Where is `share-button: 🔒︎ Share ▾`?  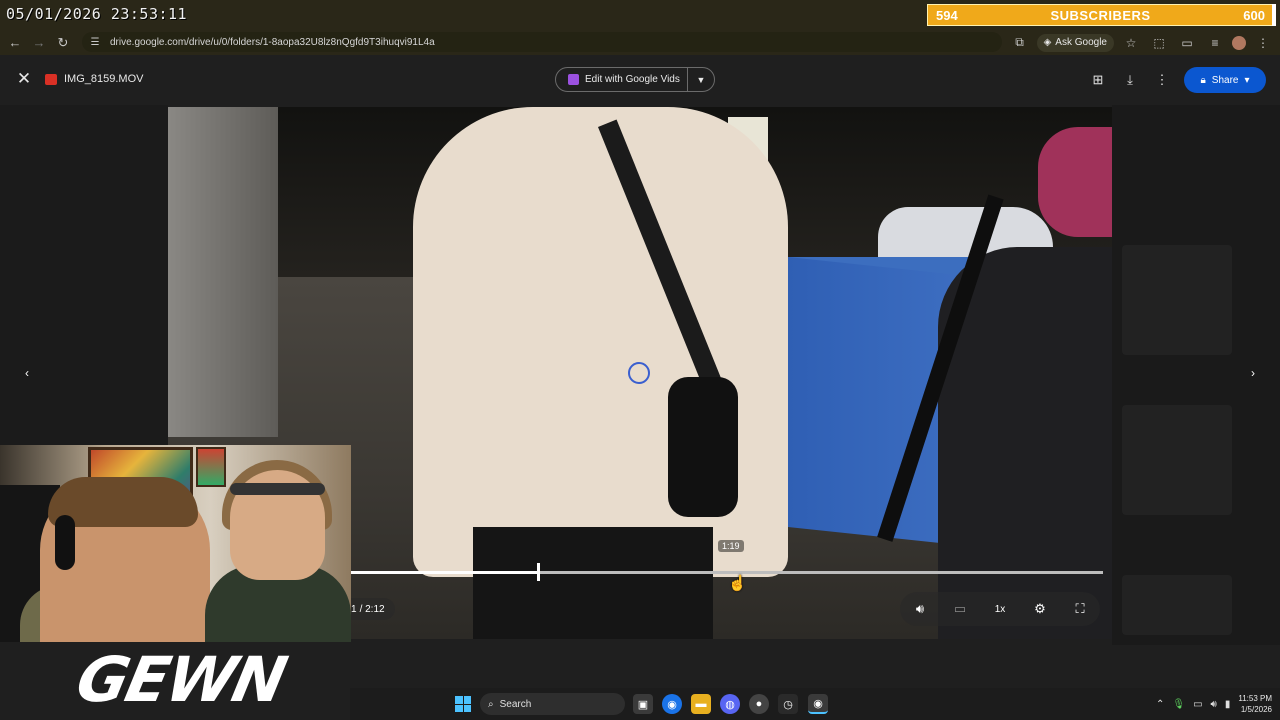 share-button: 🔒︎ Share ▾ is located at coordinates (1225, 80).